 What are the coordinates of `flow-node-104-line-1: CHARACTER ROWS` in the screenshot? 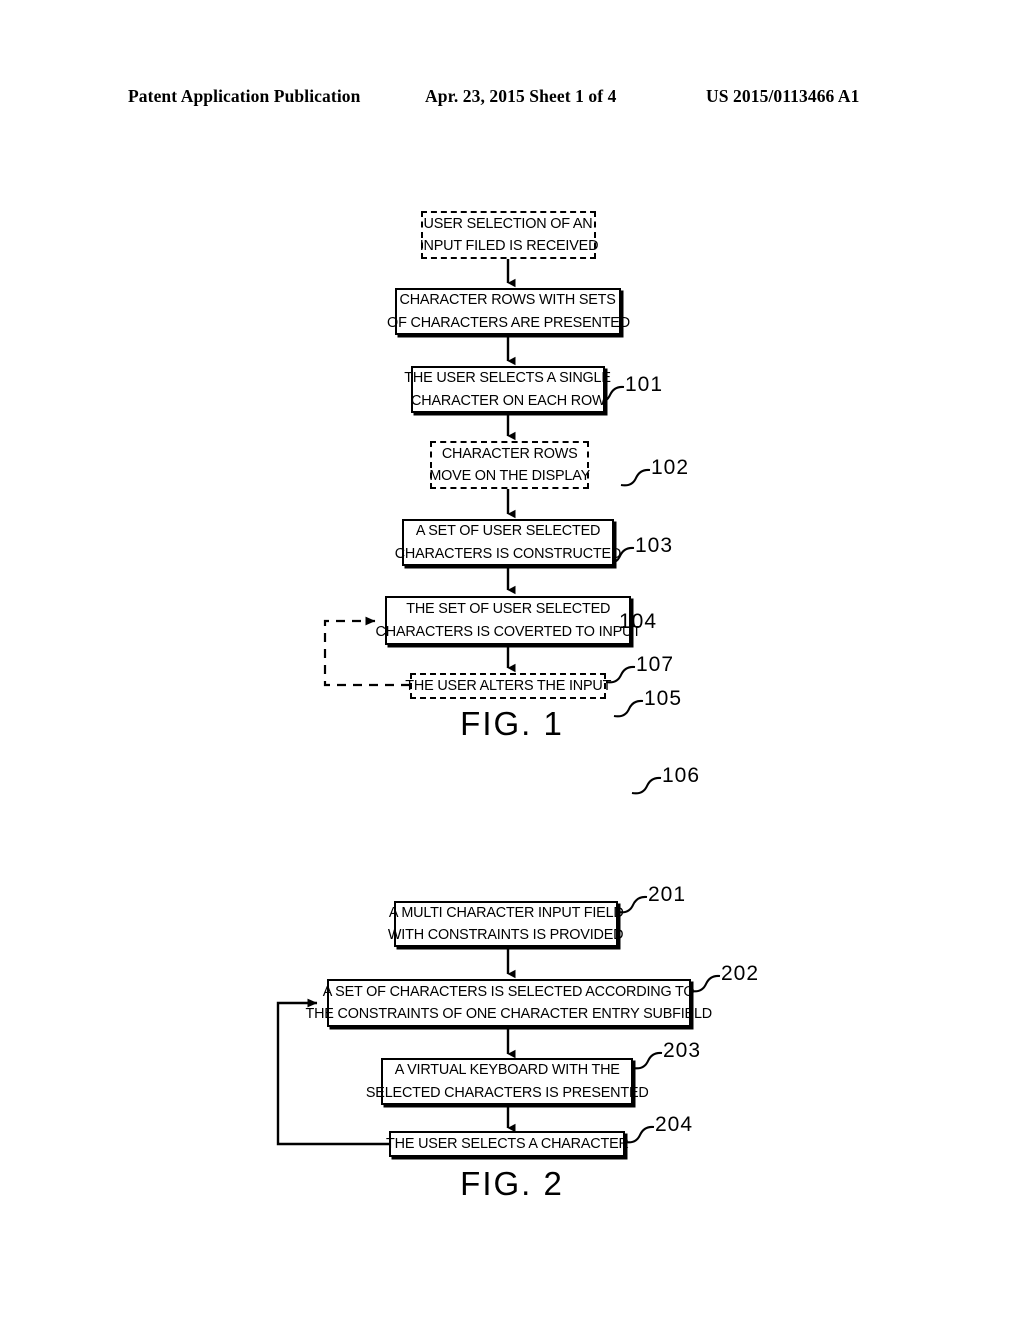 It's located at (509, 453).